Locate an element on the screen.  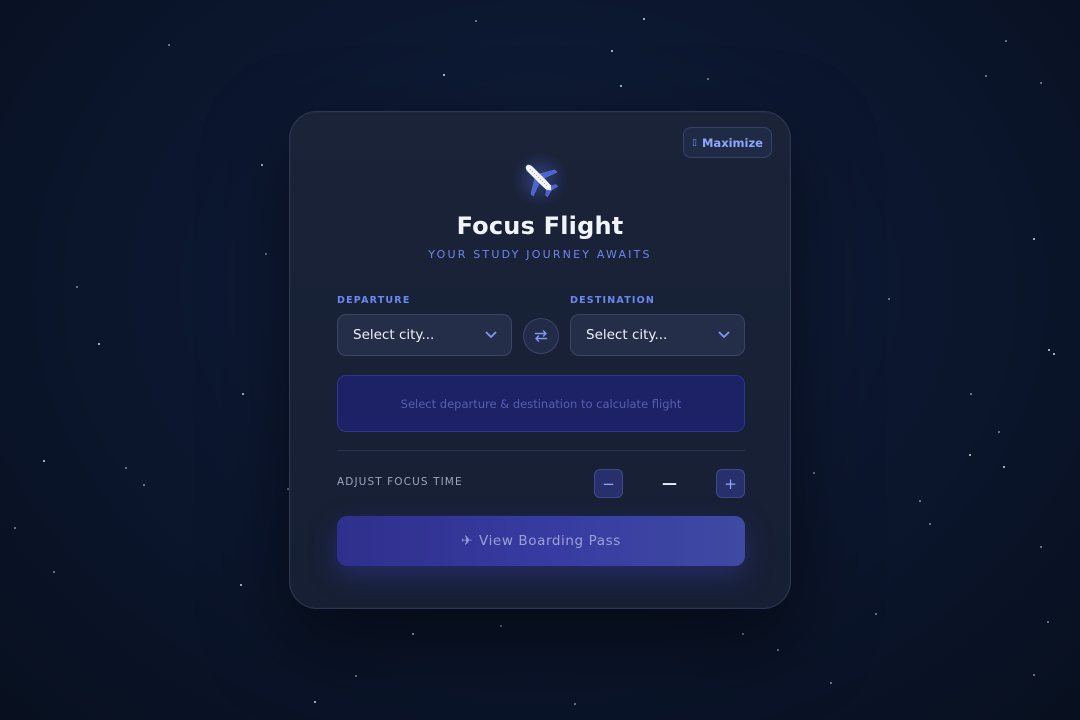
plus-icon: + is located at coordinates (730, 483).